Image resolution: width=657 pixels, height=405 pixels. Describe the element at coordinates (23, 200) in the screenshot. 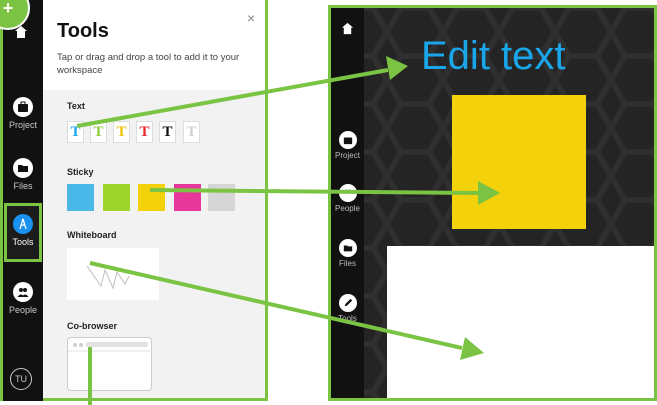

I see `left-nav-rail` at that location.